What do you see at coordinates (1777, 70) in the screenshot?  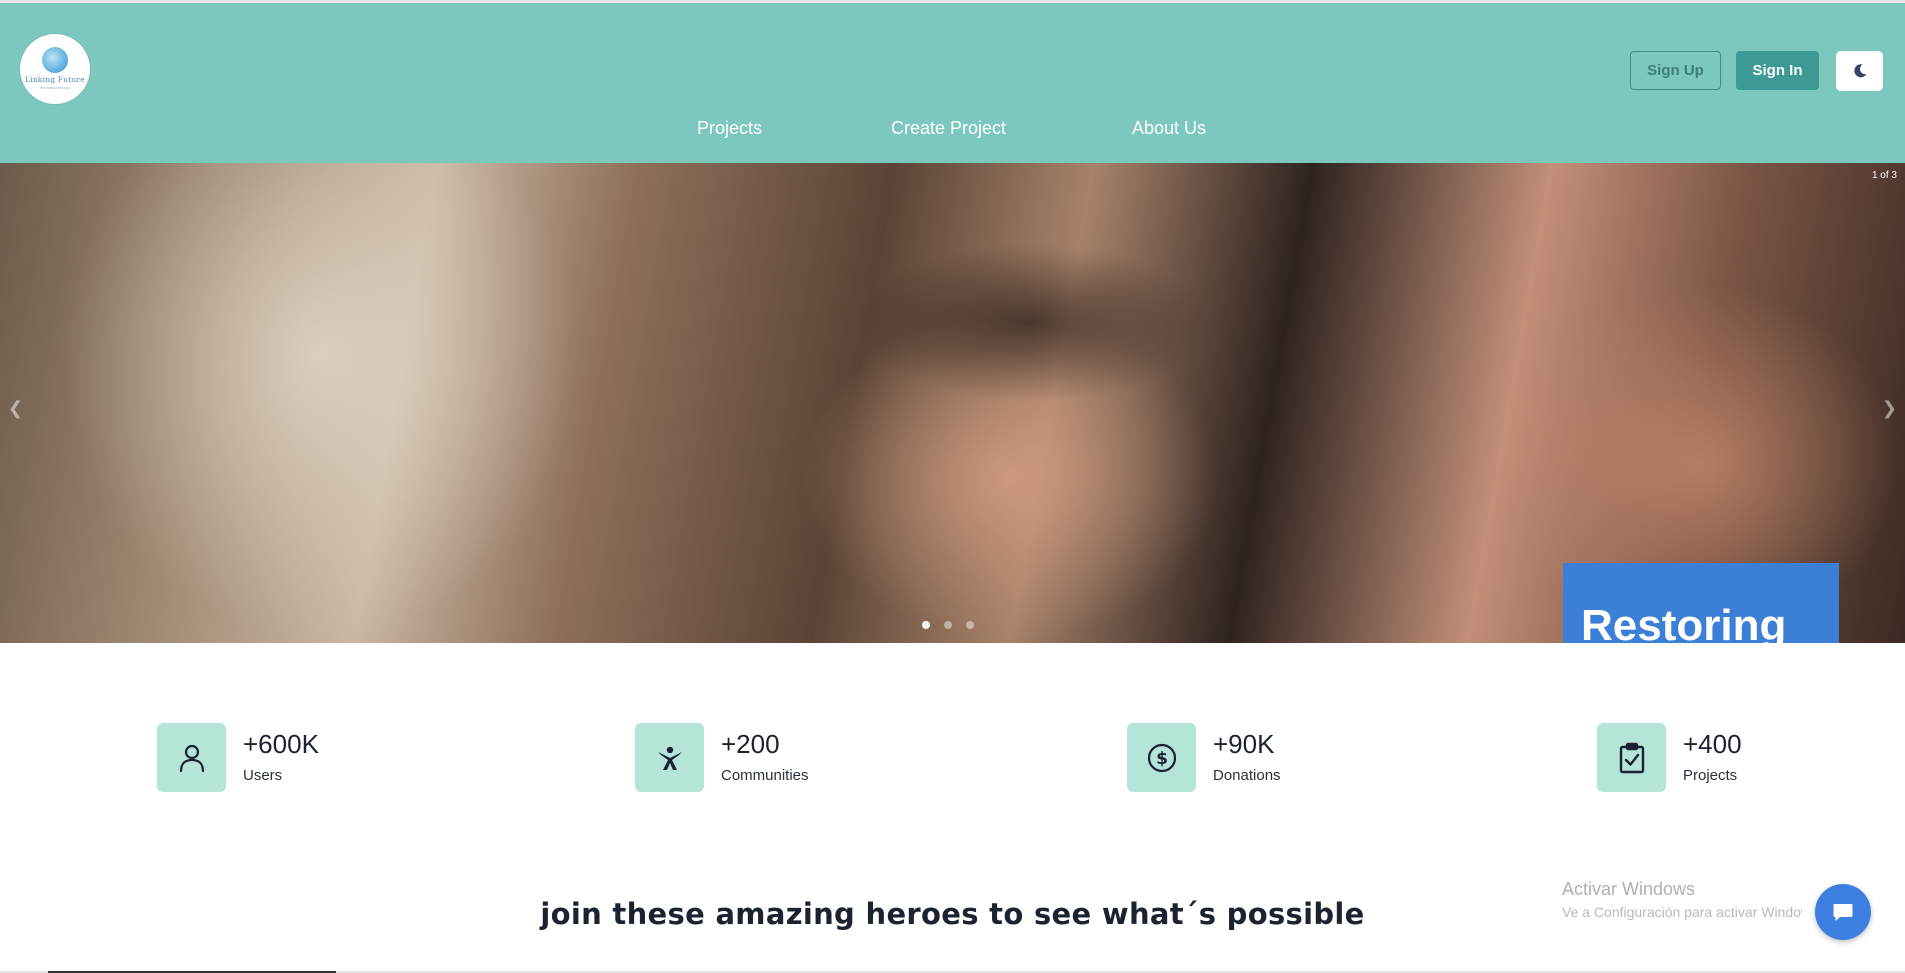 I see `sign-in-button: Sign In` at bounding box center [1777, 70].